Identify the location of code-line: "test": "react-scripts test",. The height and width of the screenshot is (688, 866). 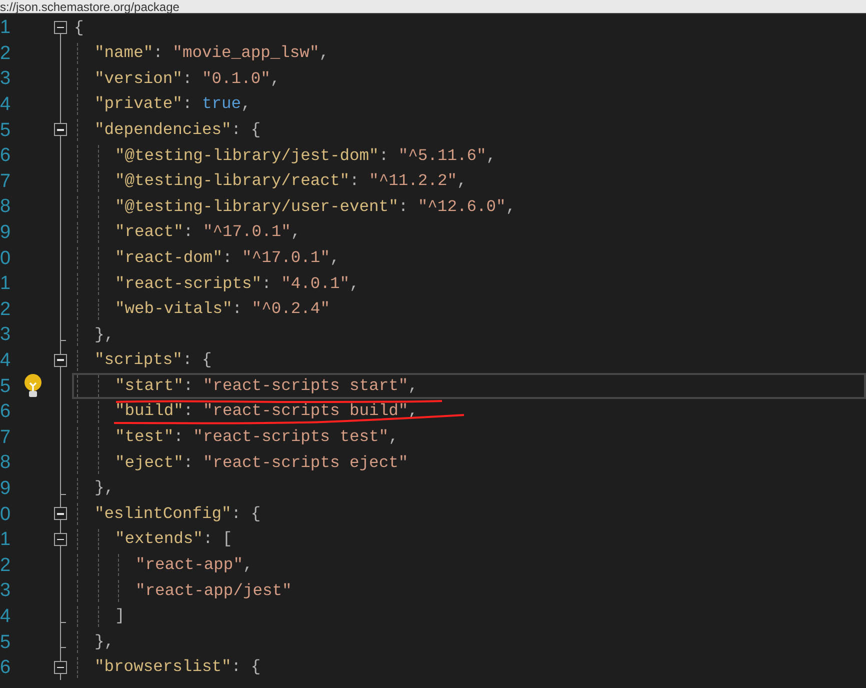
(256, 437).